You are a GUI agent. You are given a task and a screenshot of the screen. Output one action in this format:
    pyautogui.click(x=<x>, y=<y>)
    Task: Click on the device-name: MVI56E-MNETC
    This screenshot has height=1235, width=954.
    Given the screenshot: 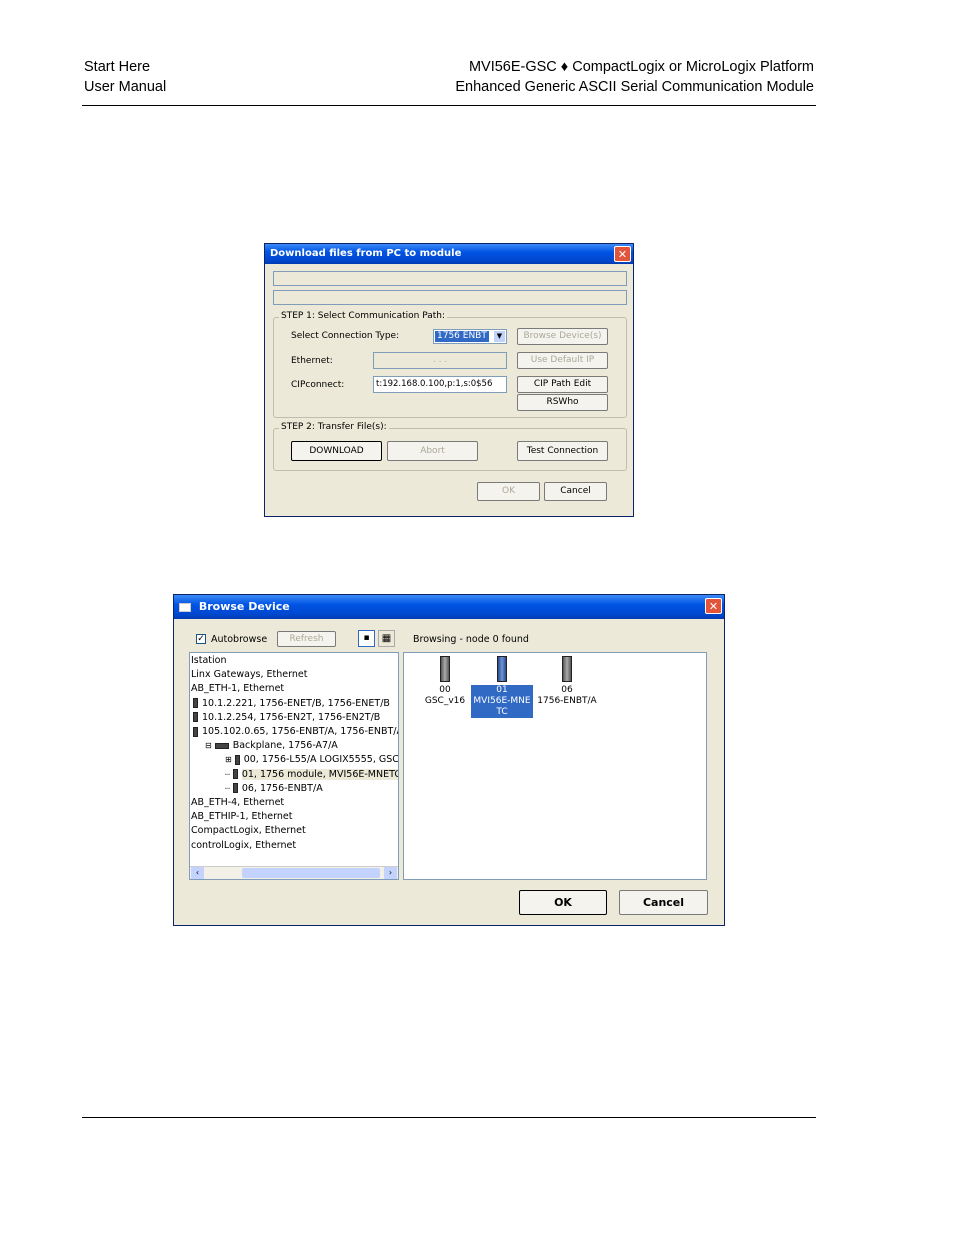 What is the action you would take?
    pyautogui.click(x=502, y=706)
    